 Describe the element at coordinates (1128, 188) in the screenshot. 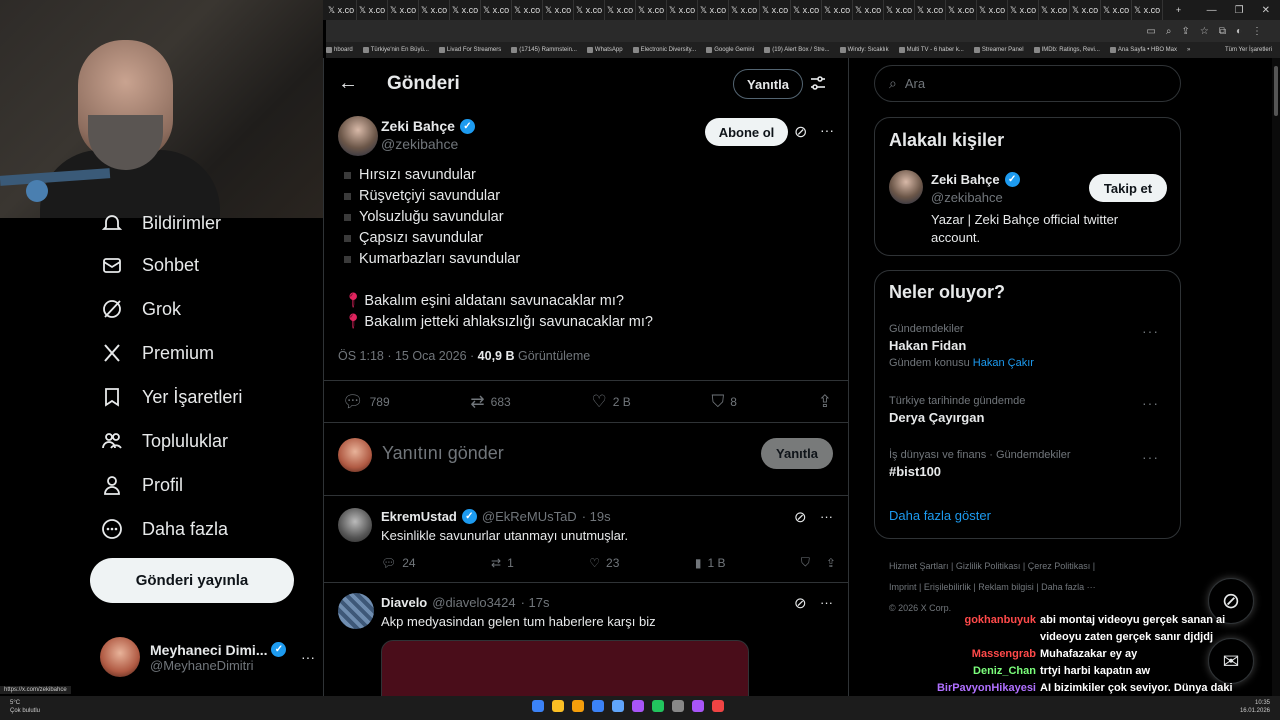

I see `follow-button: Takip et` at that location.